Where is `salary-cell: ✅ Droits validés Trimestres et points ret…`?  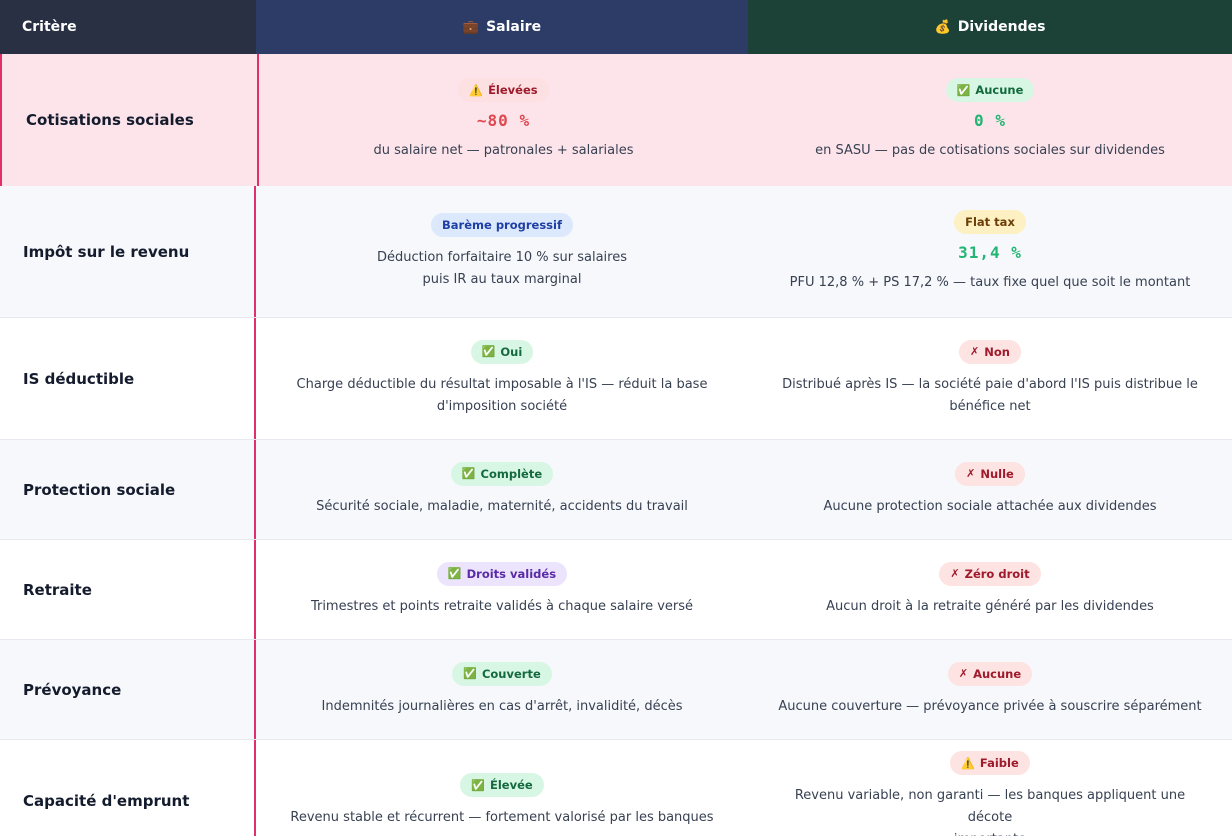
salary-cell: ✅ Droits validés Trimestres et points ret… is located at coordinates (502, 589).